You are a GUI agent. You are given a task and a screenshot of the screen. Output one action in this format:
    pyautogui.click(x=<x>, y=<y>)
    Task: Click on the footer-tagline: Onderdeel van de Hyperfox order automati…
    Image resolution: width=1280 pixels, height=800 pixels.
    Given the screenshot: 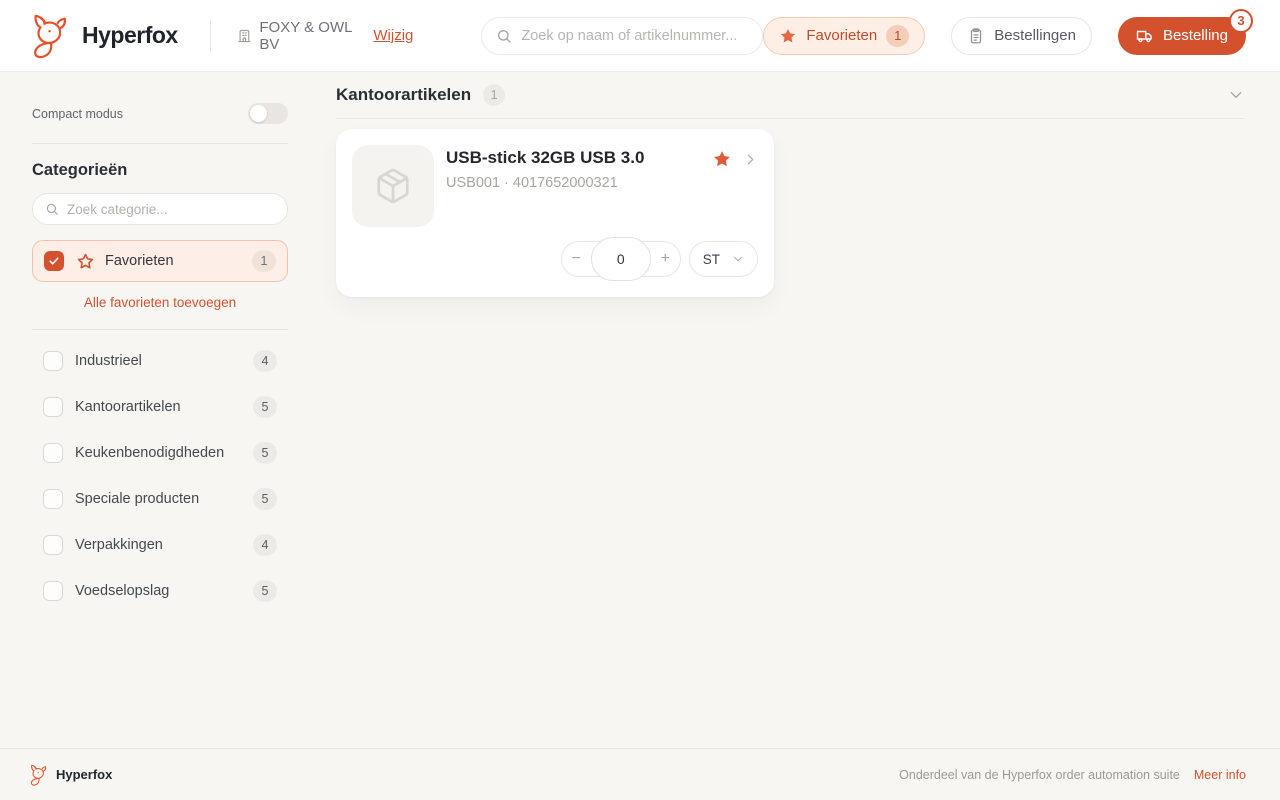 What is the action you would take?
    pyautogui.click(x=1039, y=774)
    